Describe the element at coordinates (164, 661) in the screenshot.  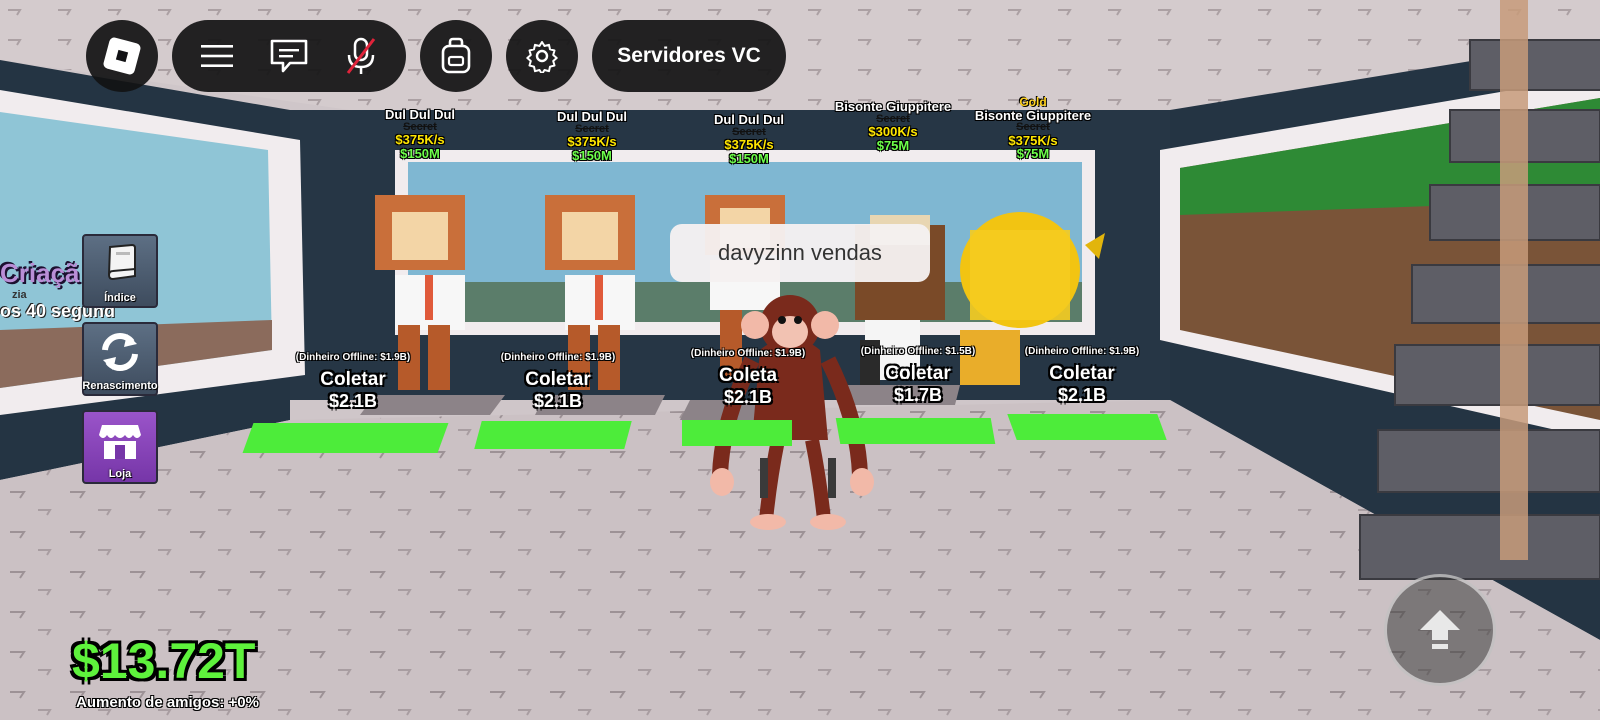
I see `money-counter: $13.72T` at that location.